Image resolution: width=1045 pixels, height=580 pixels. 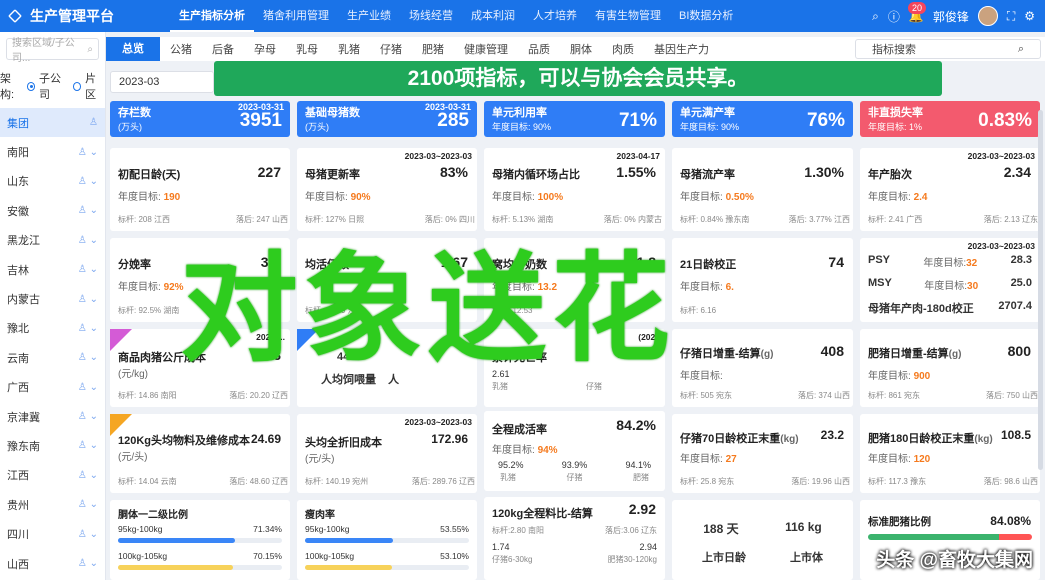 What do you see at coordinates (632, 559) in the screenshot?
I see `feed-label: 肥猪30-120kg` at bounding box center [632, 559].